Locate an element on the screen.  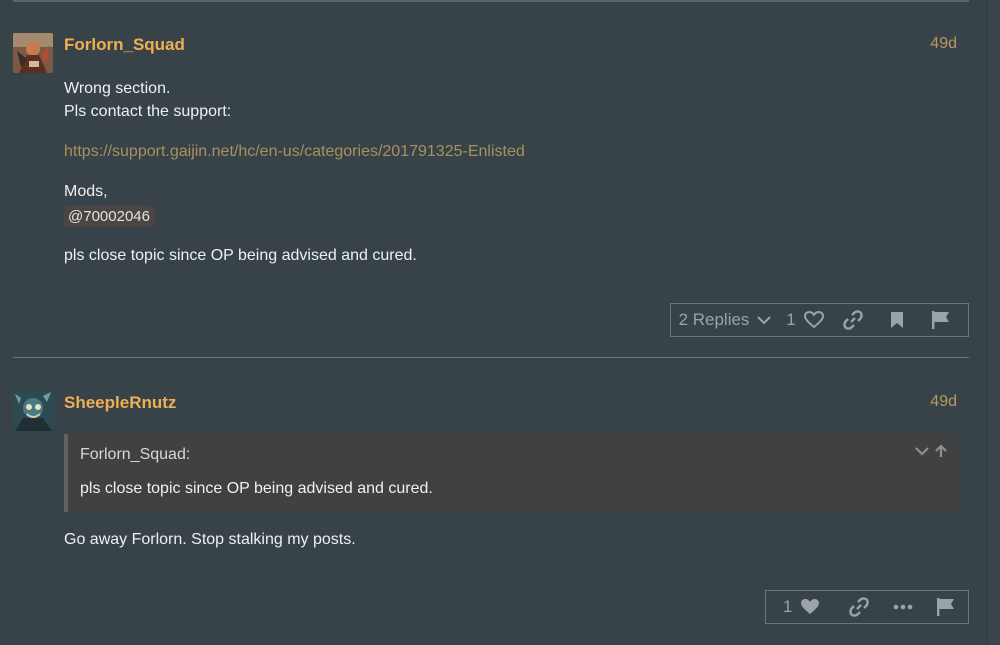
bookmark-button is located at coordinates (897, 320).